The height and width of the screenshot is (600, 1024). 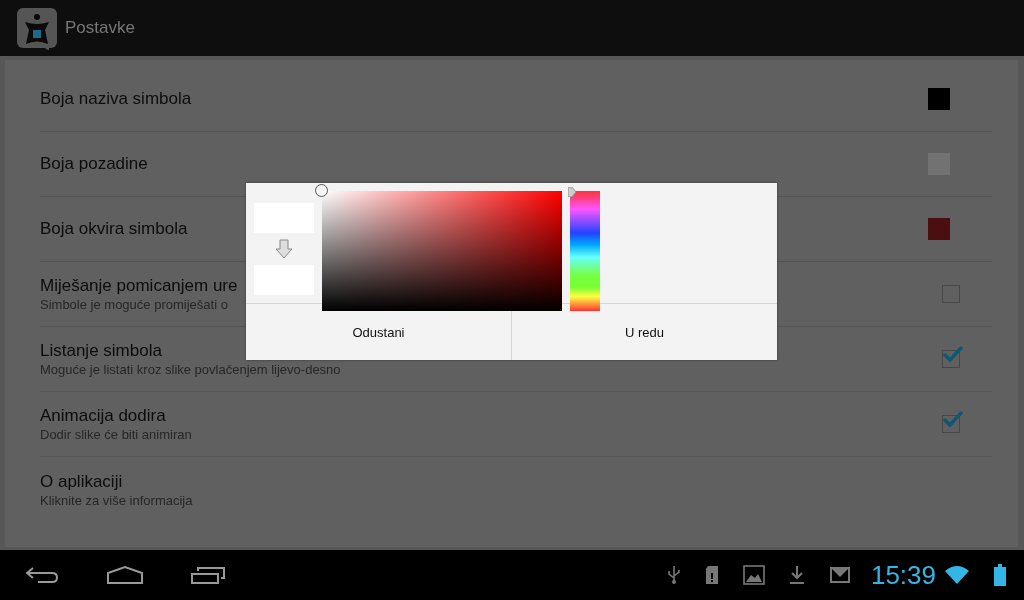 What do you see at coordinates (101, 351) in the screenshot?
I see `setting-title: Listanje simbola` at bounding box center [101, 351].